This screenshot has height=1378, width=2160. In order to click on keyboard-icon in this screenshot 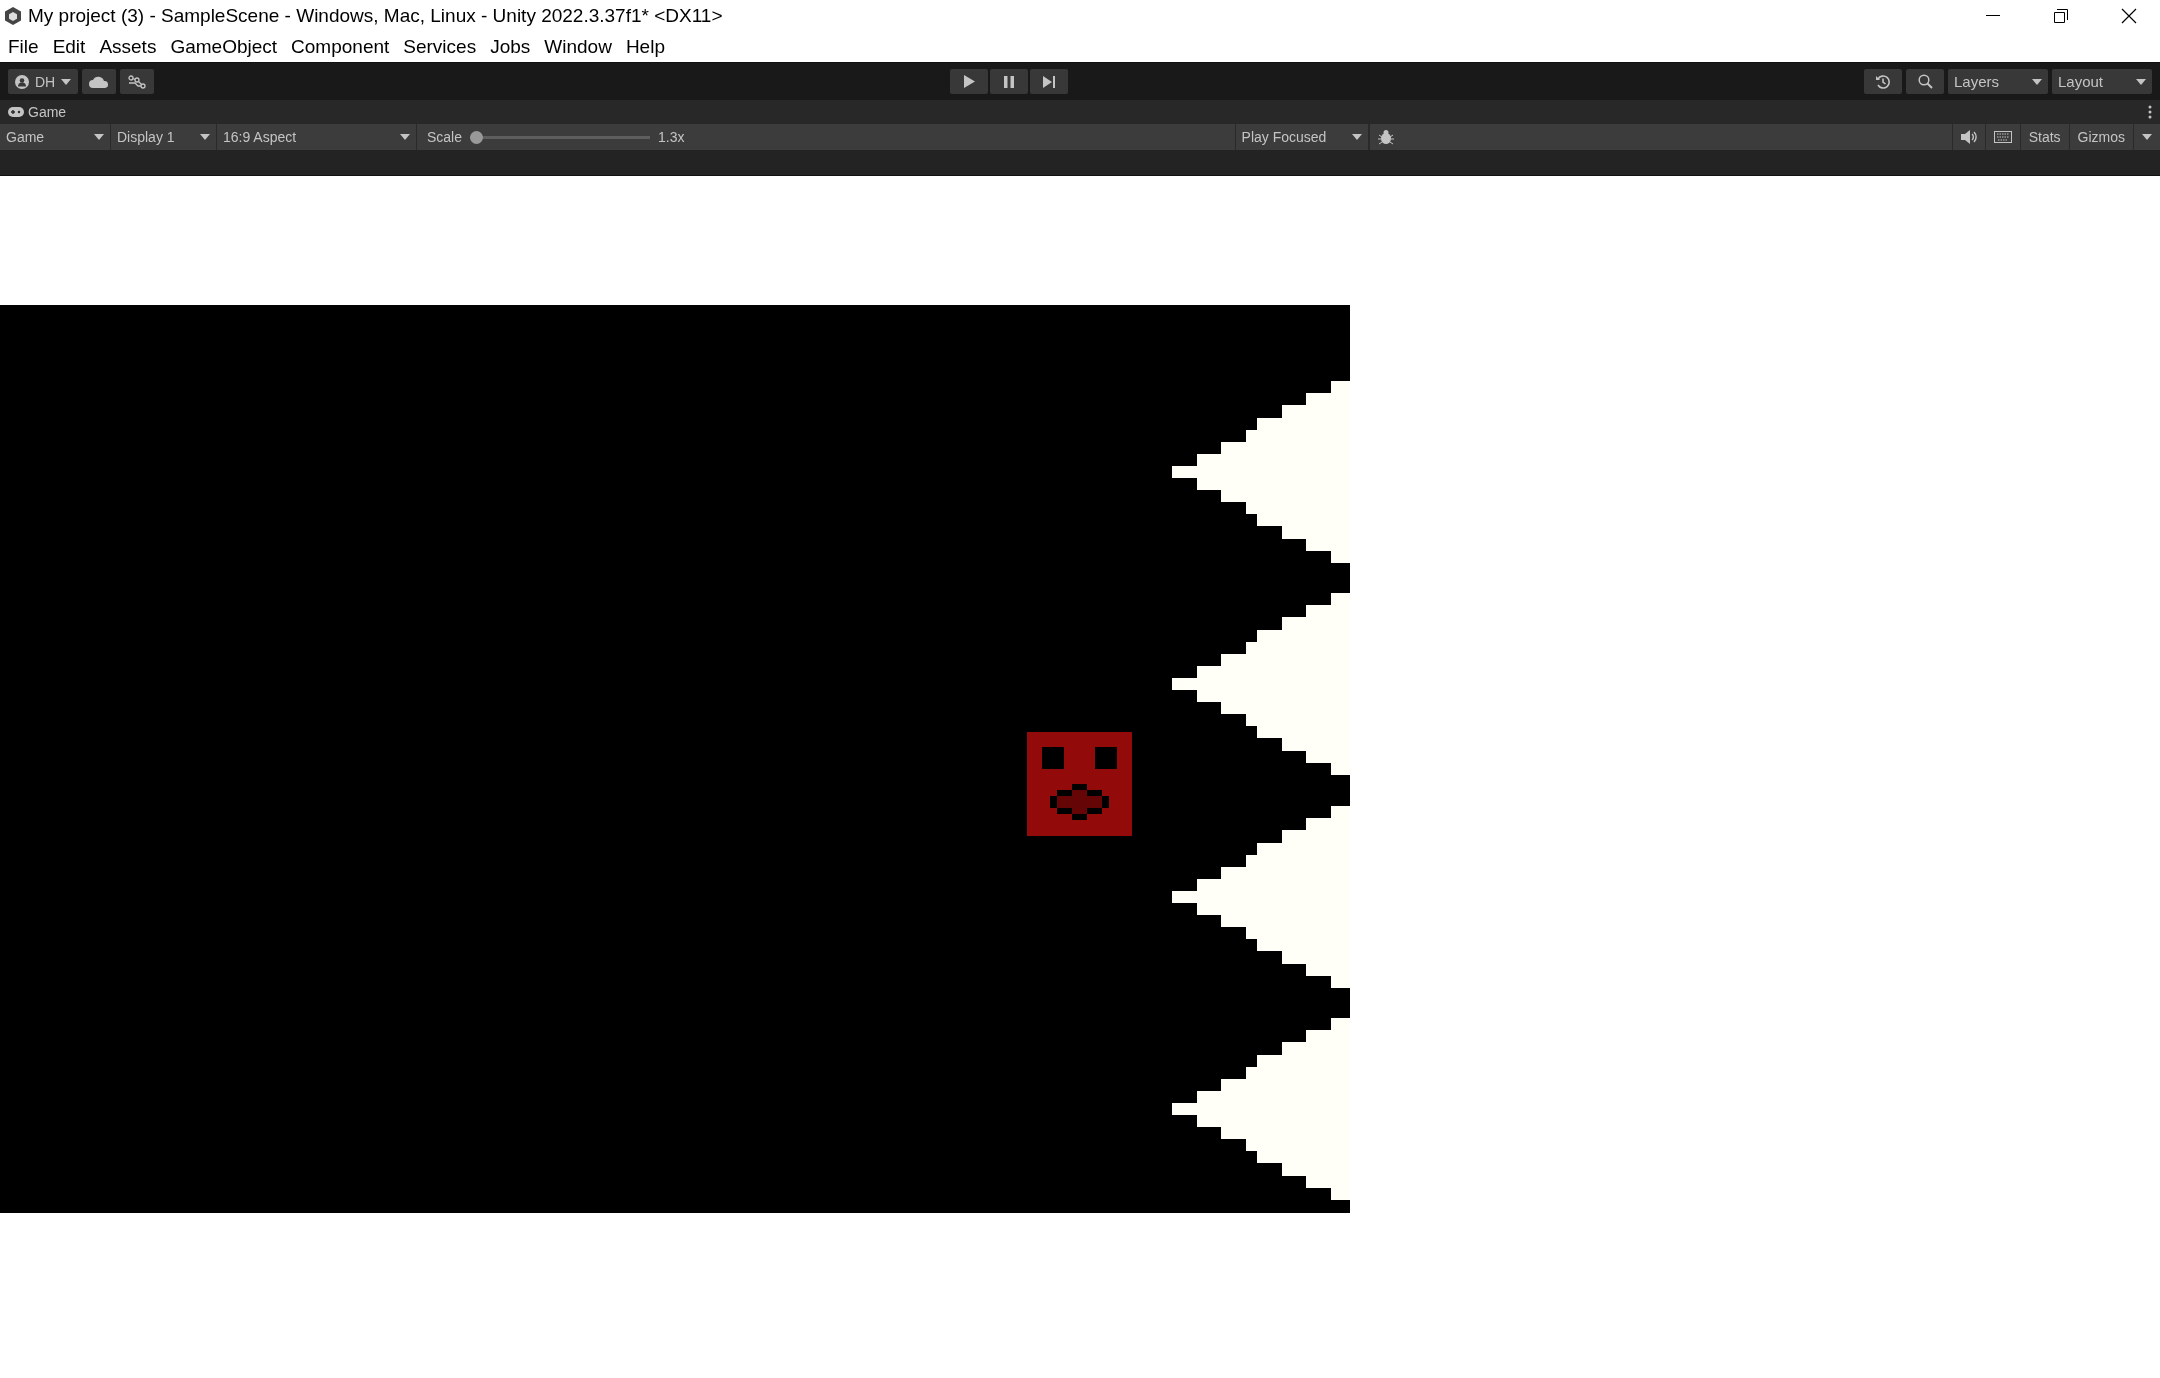, I will do `click(2002, 137)`.